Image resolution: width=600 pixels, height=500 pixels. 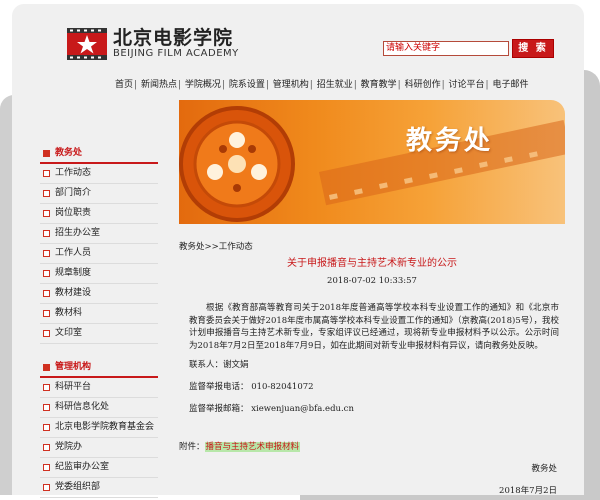 What do you see at coordinates (533, 48) in the screenshot?
I see `search-button: 搜 索` at bounding box center [533, 48].